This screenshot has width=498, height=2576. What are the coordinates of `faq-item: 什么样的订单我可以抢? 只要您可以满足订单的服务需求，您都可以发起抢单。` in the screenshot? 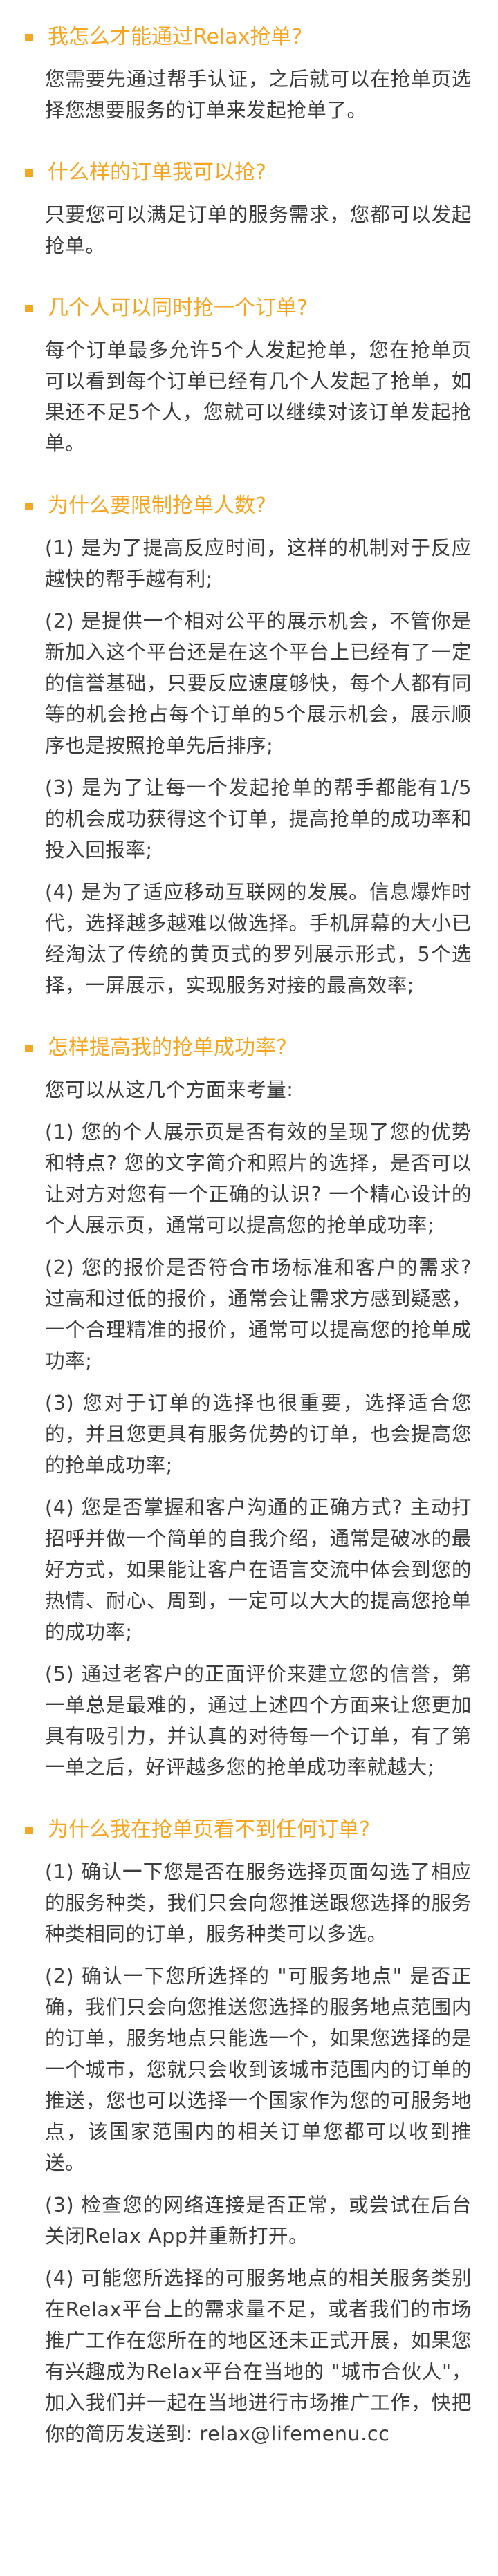 It's located at (248, 210).